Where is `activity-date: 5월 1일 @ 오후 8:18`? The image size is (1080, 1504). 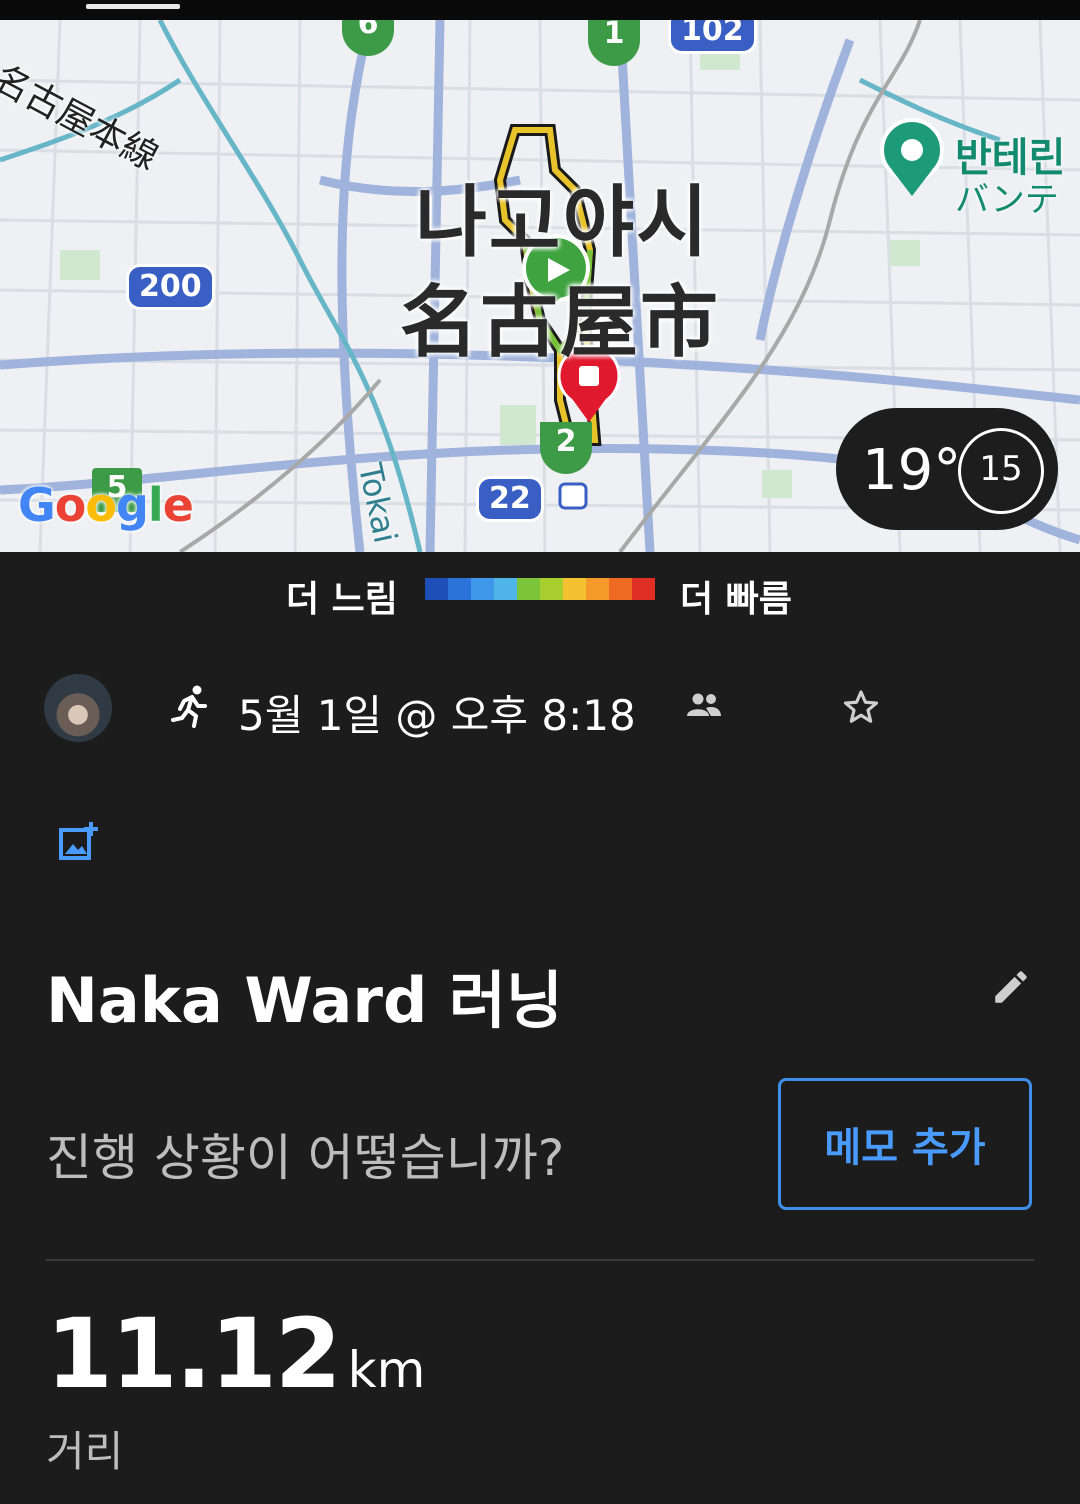 activity-date: 5월 1일 @ 오후 8:18 is located at coordinates (437, 715).